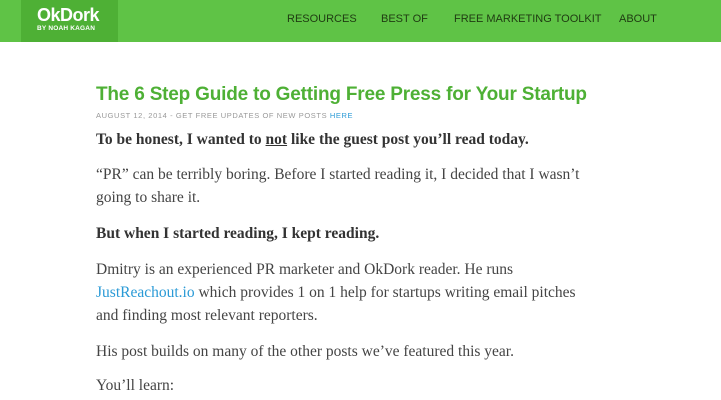 The image size is (721, 400). I want to click on nav-item-resources: RESOURCES, so click(322, 19).